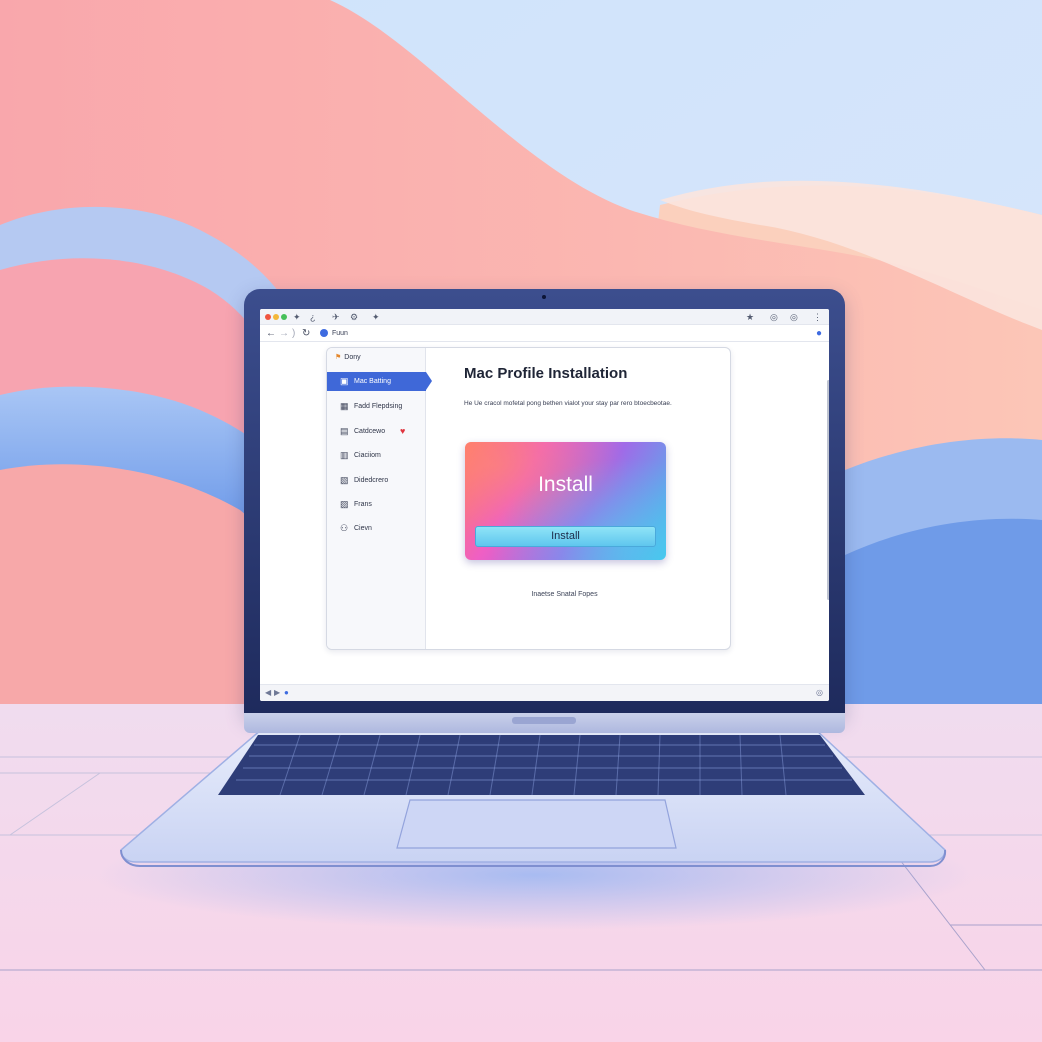  Describe the element at coordinates (271, 333) in the screenshot. I see `back-arrow-icon: ←` at that location.